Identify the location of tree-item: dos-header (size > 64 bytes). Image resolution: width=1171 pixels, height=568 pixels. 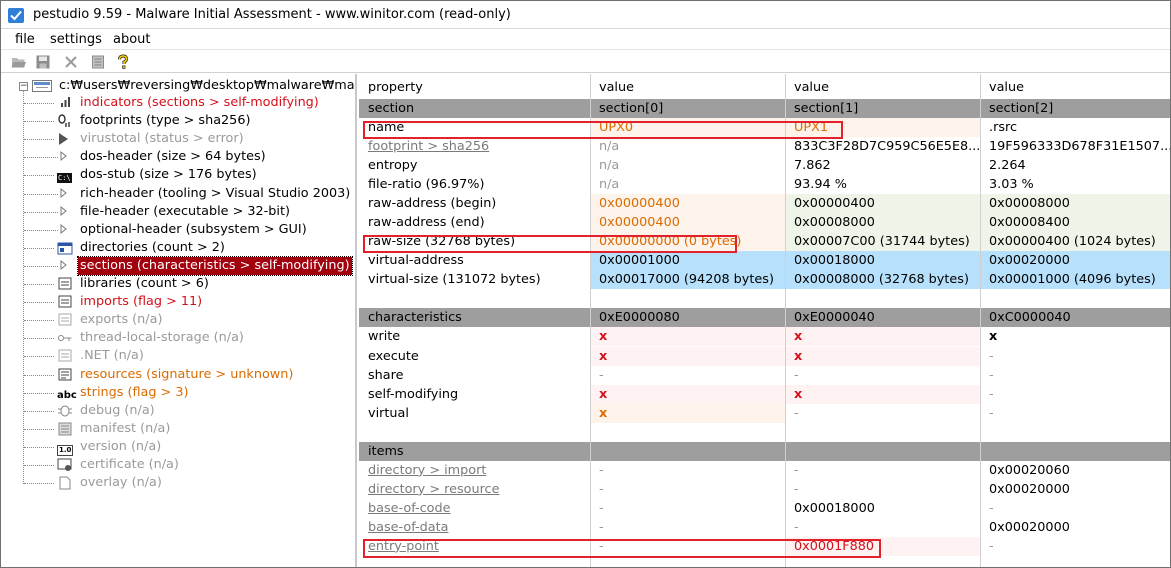
(178, 157).